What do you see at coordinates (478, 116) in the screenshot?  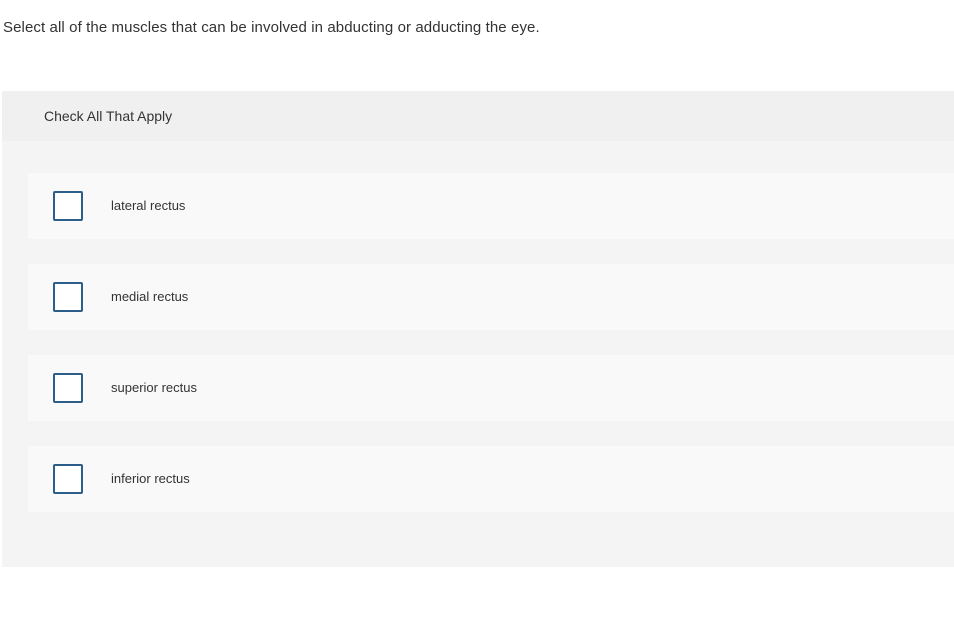 I see `panel-header: Check All That Apply` at bounding box center [478, 116].